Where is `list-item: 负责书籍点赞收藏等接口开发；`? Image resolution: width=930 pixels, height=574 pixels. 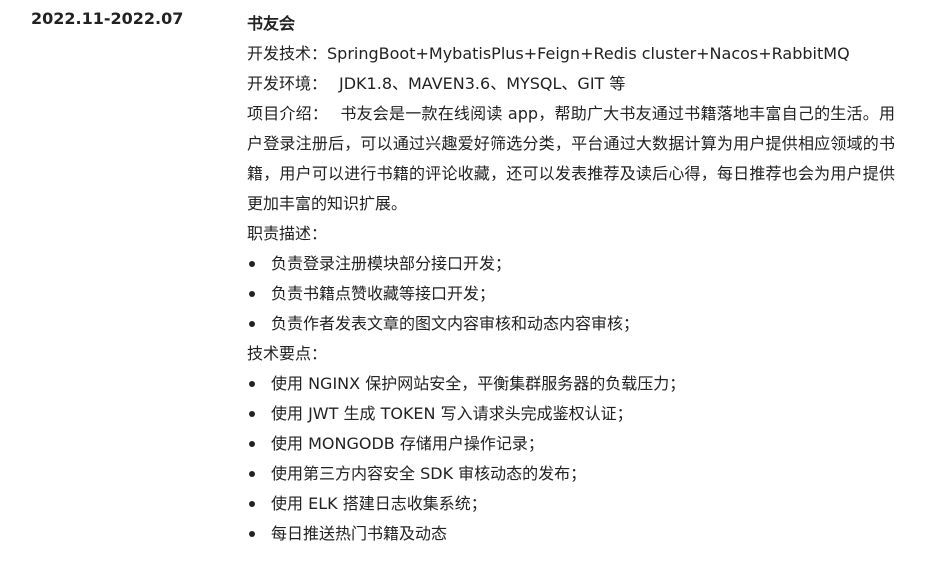
list-item: 负责书籍点赞收藏等接口开发； is located at coordinates (571, 294).